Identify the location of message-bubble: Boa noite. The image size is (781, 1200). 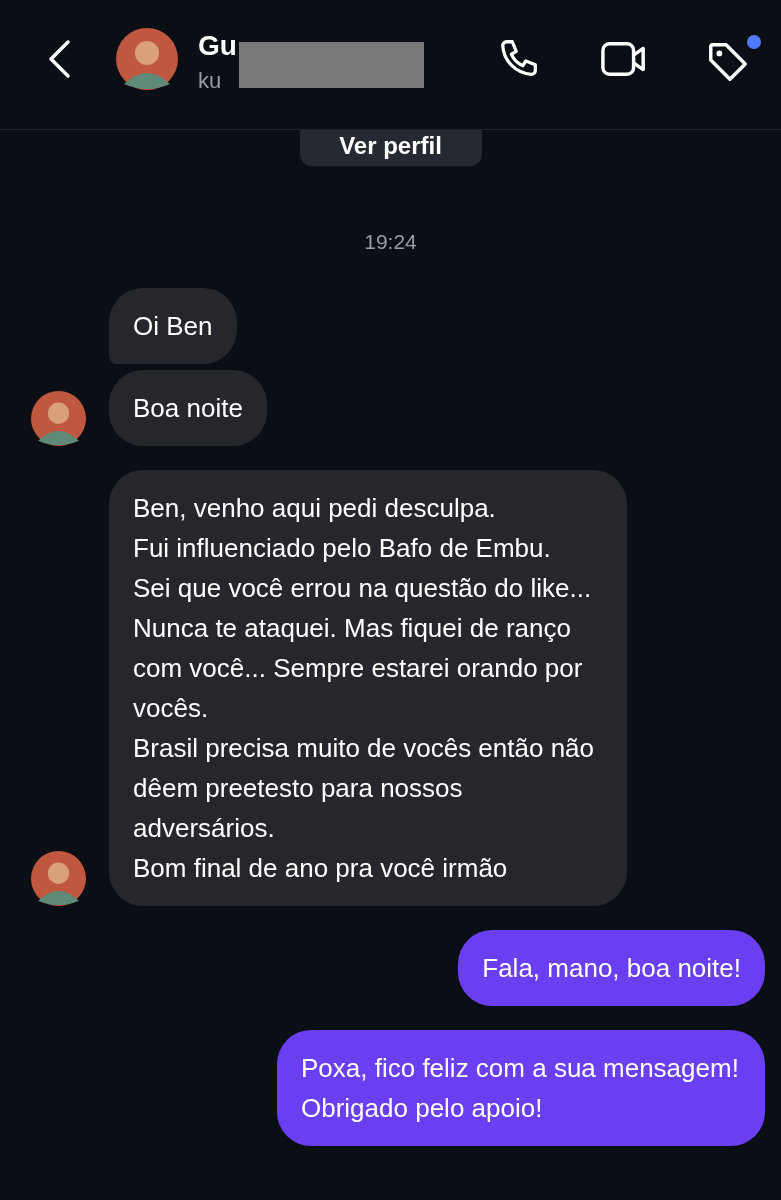
(188, 408).